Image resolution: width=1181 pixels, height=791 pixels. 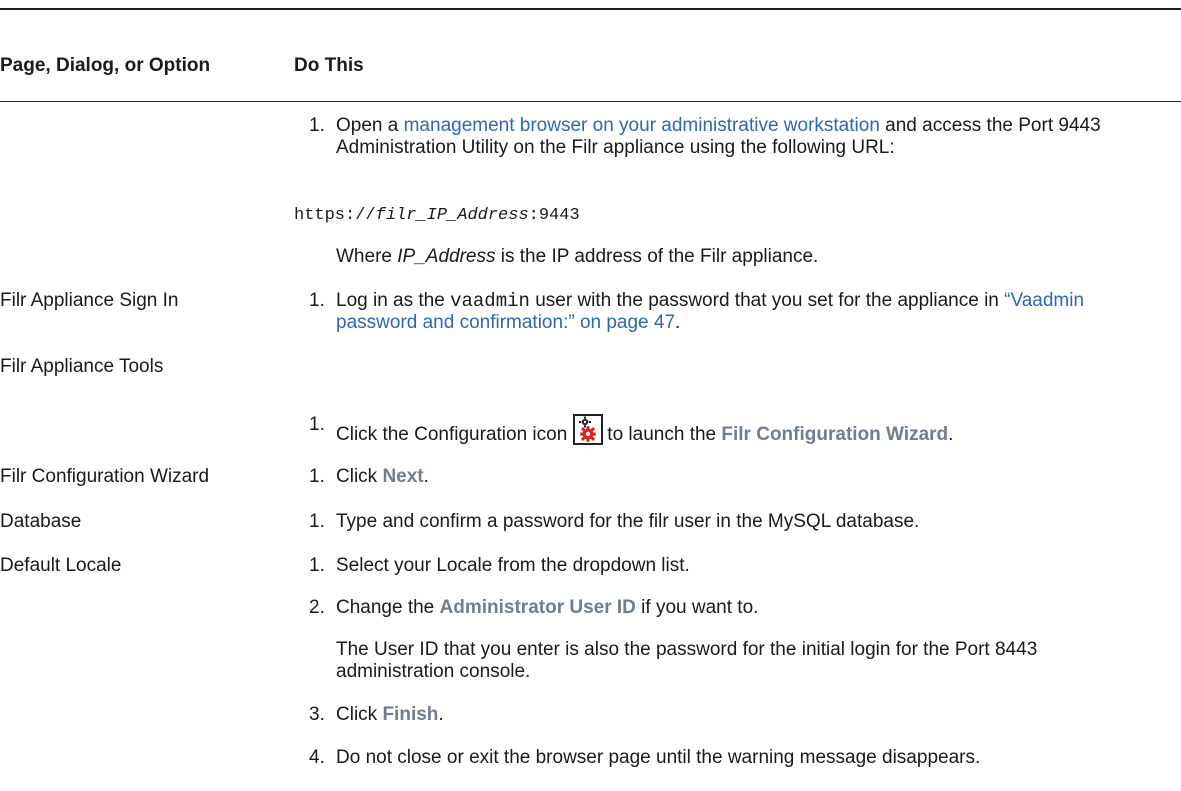 What do you see at coordinates (82, 366) in the screenshot?
I see `row-label-appliance-tools: Filr Appliance Tools` at bounding box center [82, 366].